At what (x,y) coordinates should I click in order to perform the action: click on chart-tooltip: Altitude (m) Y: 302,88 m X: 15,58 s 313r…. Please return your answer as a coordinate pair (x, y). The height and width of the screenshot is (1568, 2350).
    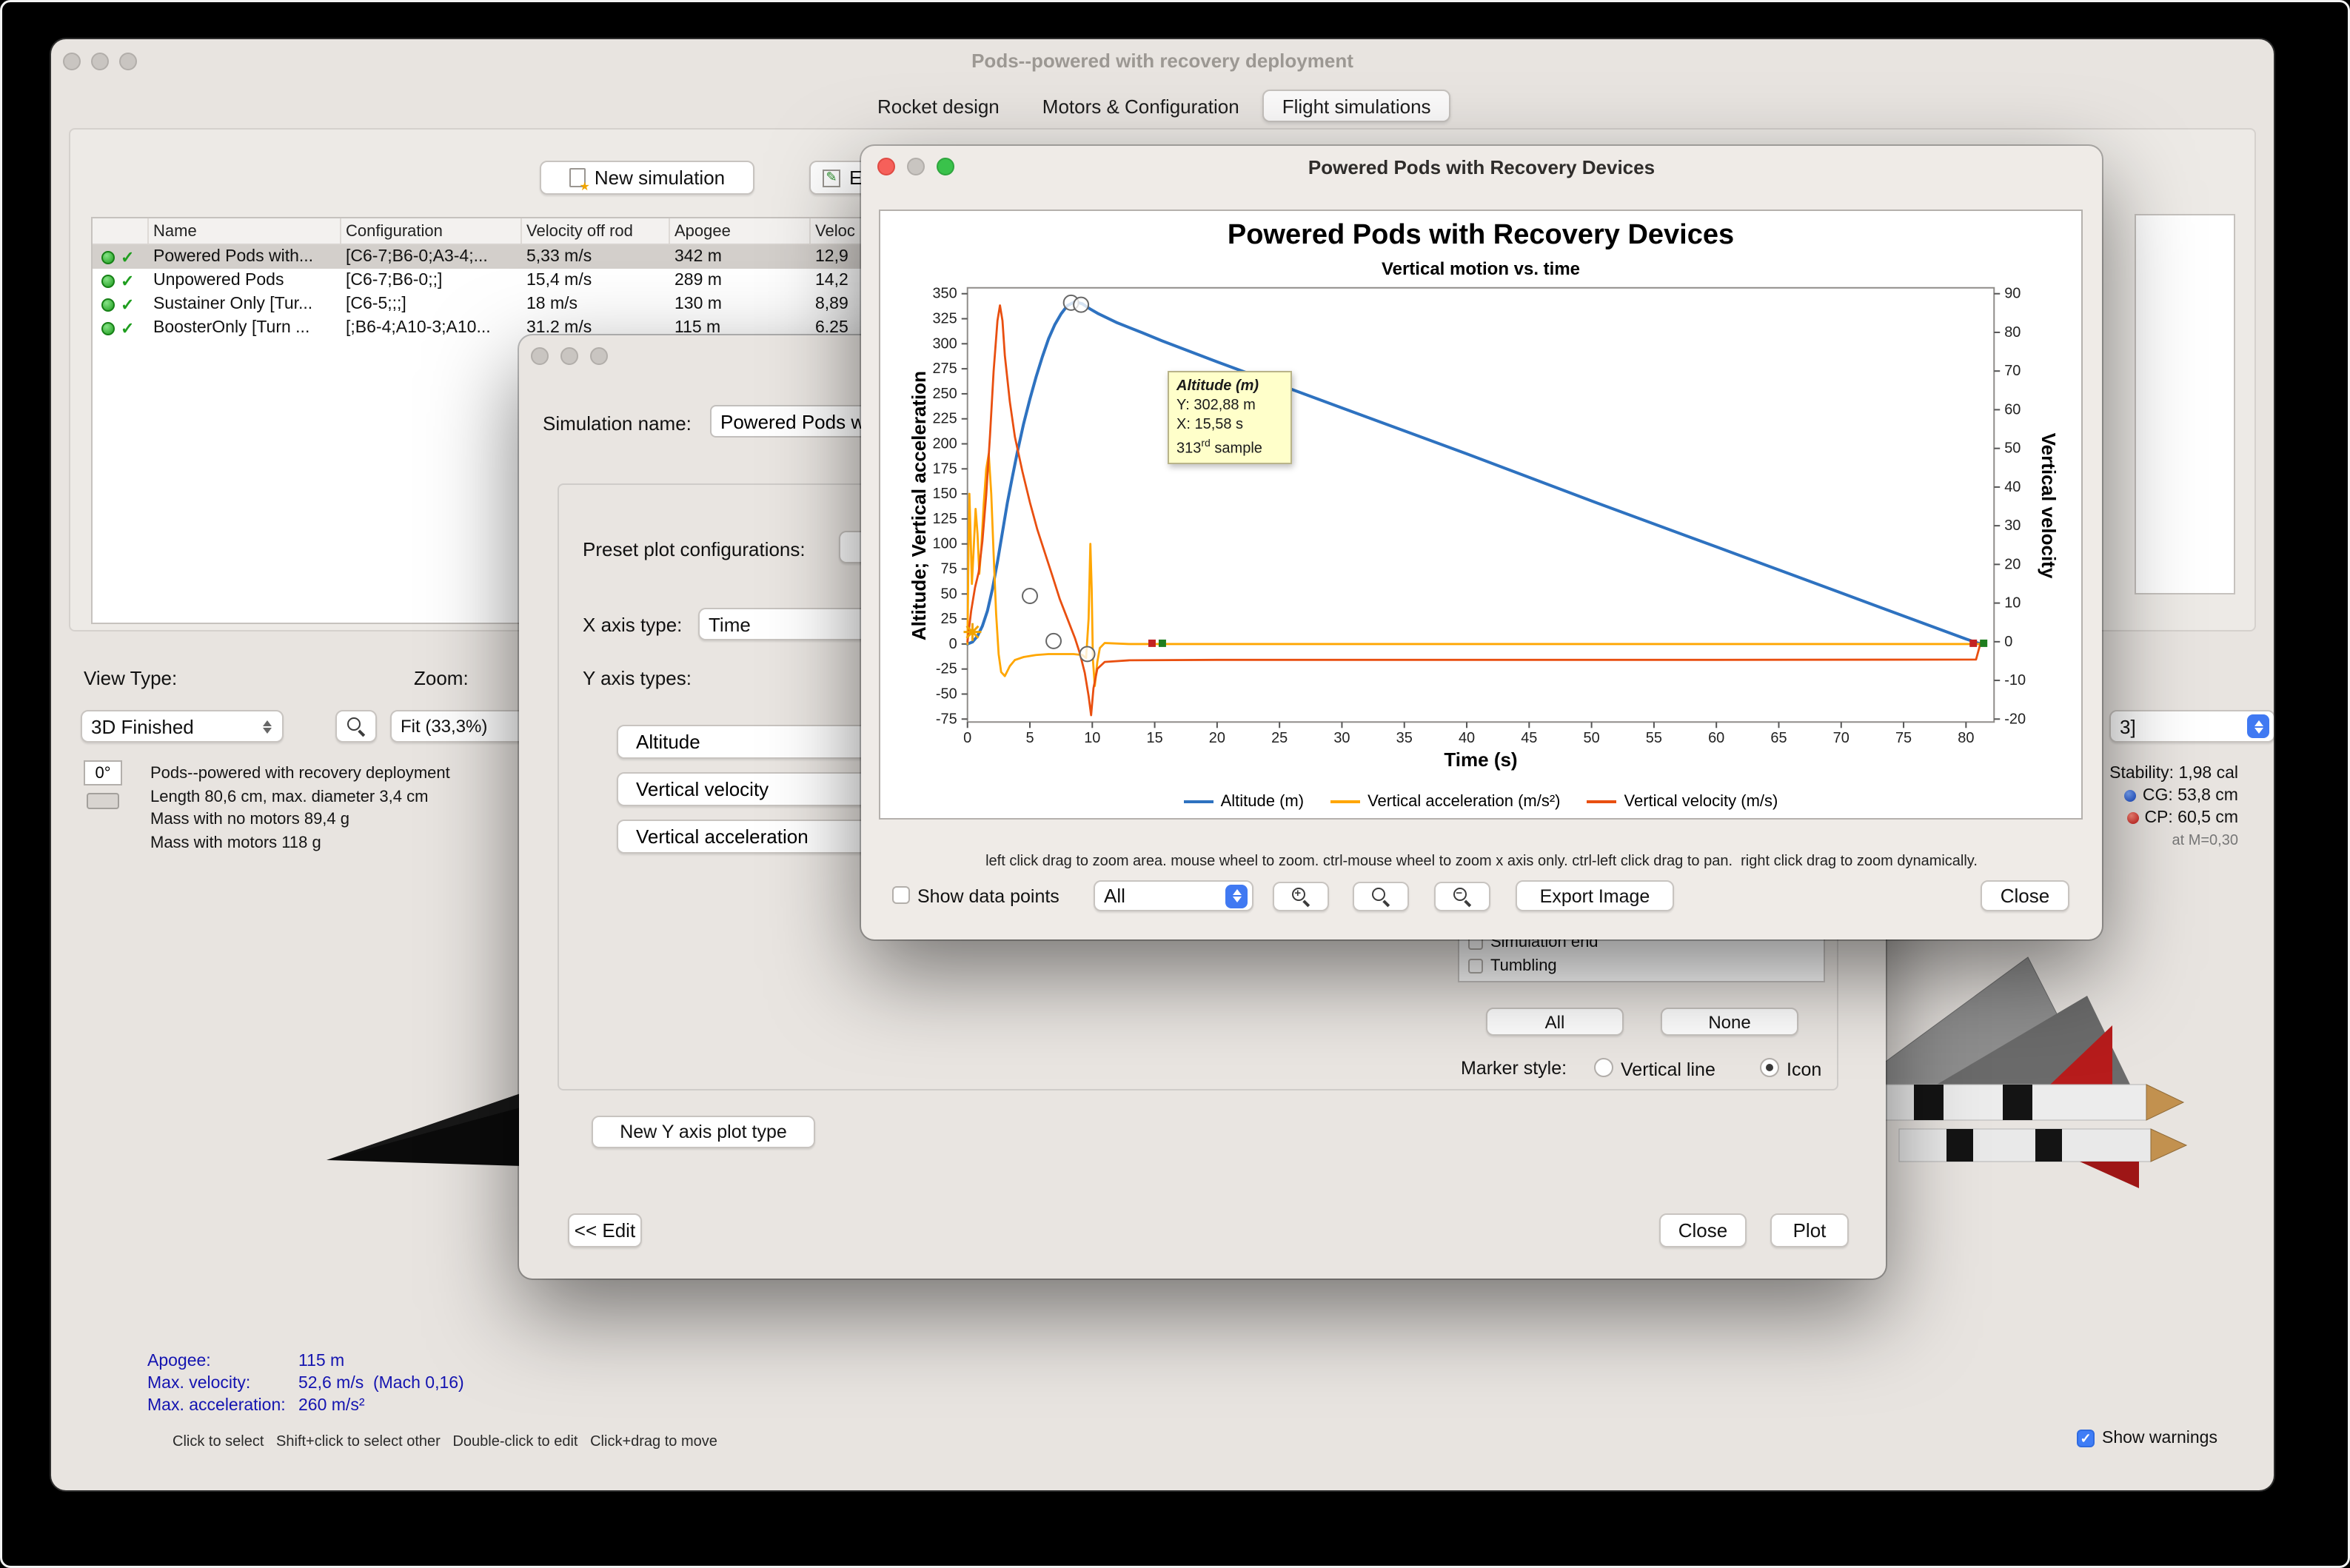
    Looking at the image, I should click on (1230, 418).